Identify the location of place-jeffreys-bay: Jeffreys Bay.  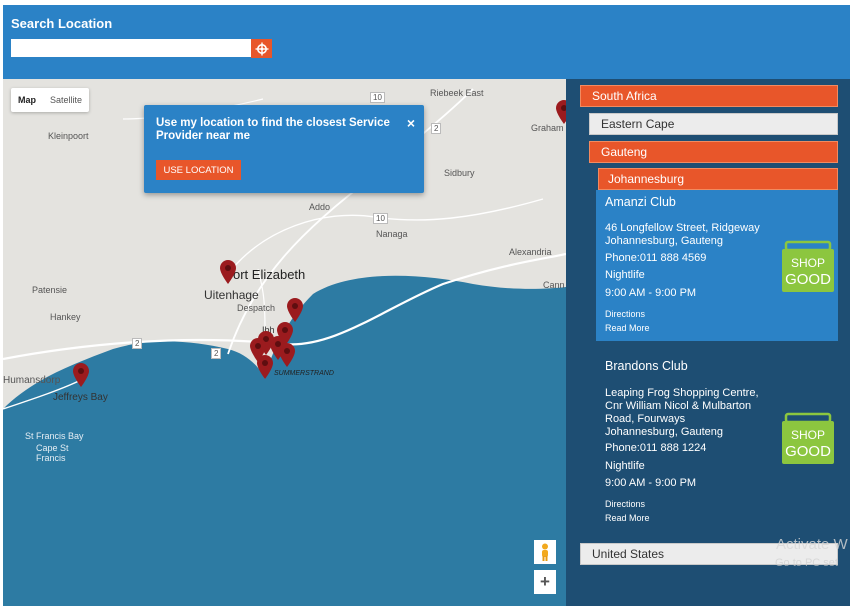
(80, 397).